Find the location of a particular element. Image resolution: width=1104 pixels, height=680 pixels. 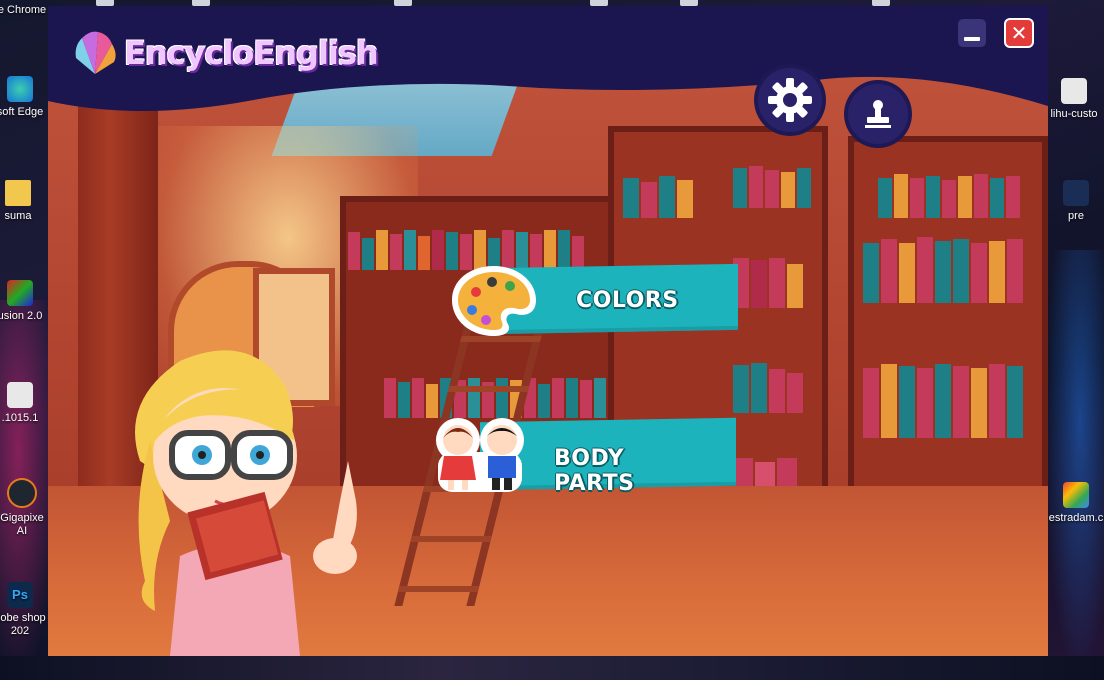

gear-icon is located at coordinates (790, 100).